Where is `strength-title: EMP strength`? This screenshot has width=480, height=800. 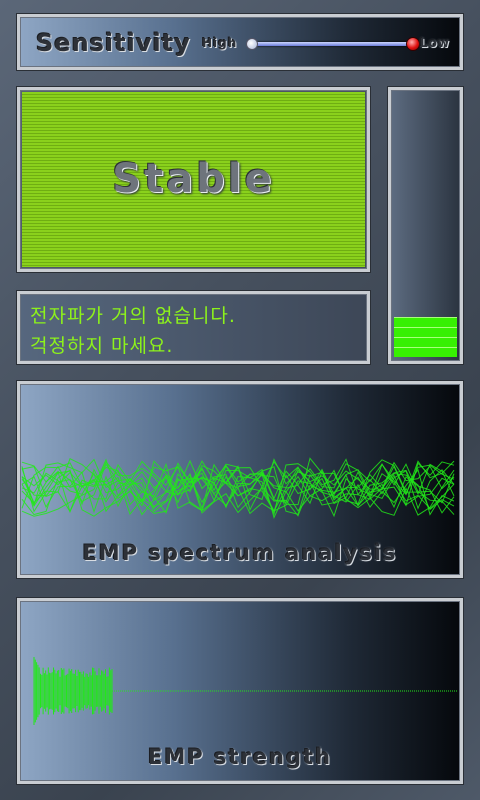
strength-title: EMP strength is located at coordinates (240, 757).